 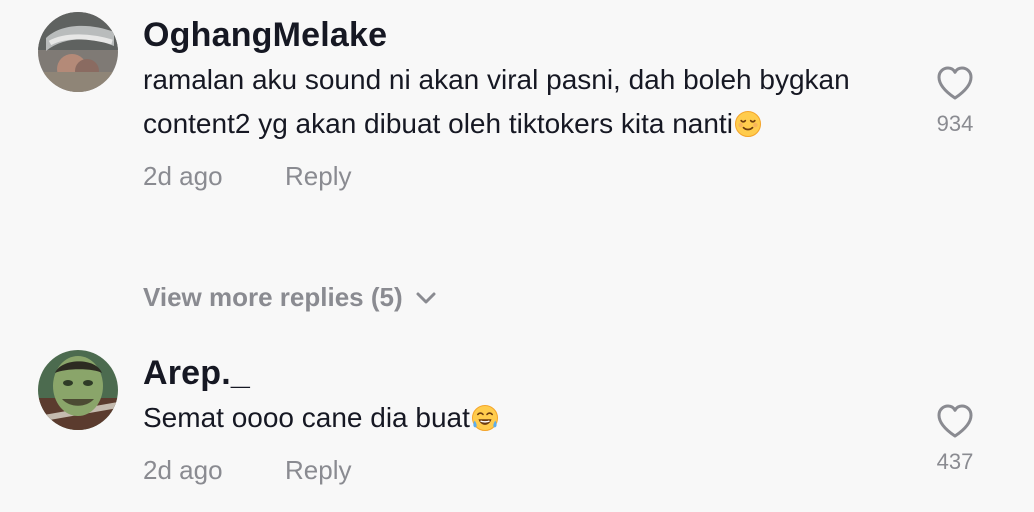 I want to click on view-more-replies-label: View more replies (5), so click(x=273, y=297).